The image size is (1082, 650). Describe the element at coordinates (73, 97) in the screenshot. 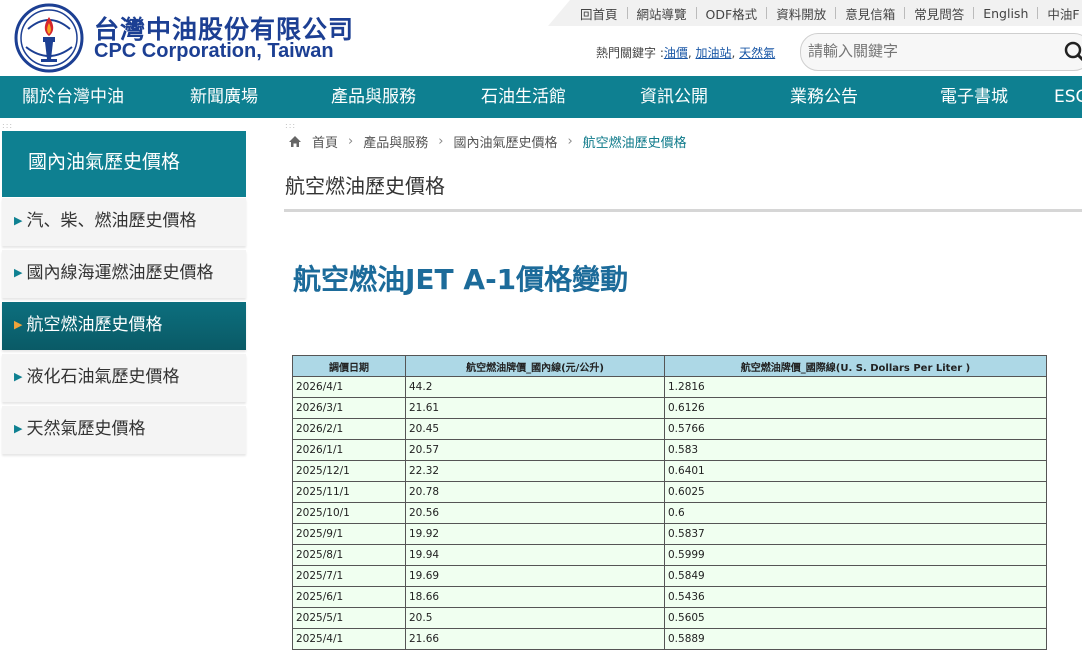

I see `nav-about: 關於台灣中油` at that location.